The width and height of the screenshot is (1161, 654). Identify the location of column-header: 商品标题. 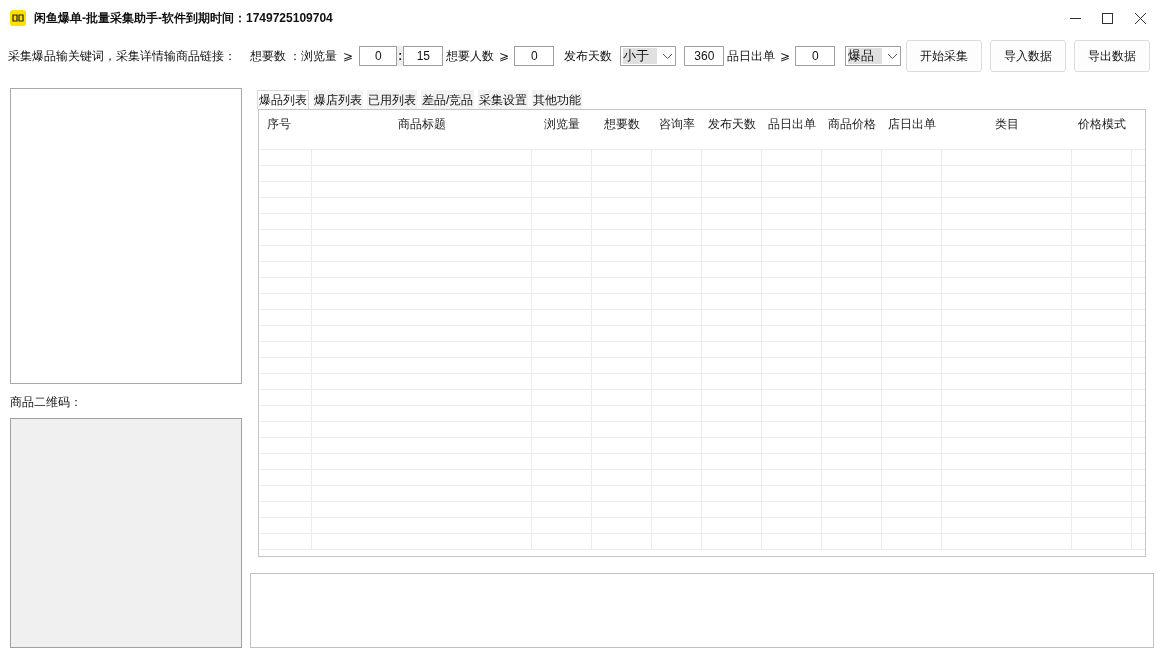
(422, 124).